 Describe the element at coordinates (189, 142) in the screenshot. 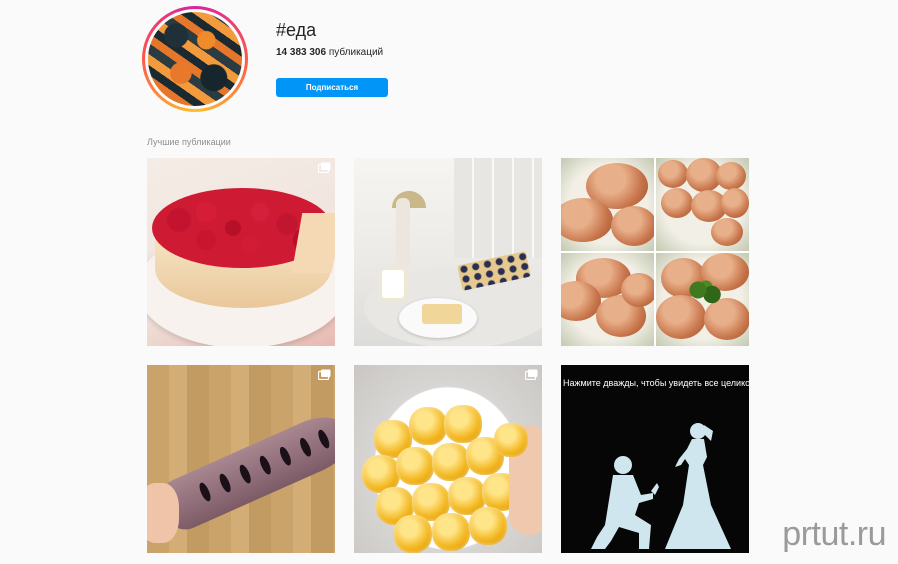

I see `top-posts-label: Лучшие публикации` at that location.